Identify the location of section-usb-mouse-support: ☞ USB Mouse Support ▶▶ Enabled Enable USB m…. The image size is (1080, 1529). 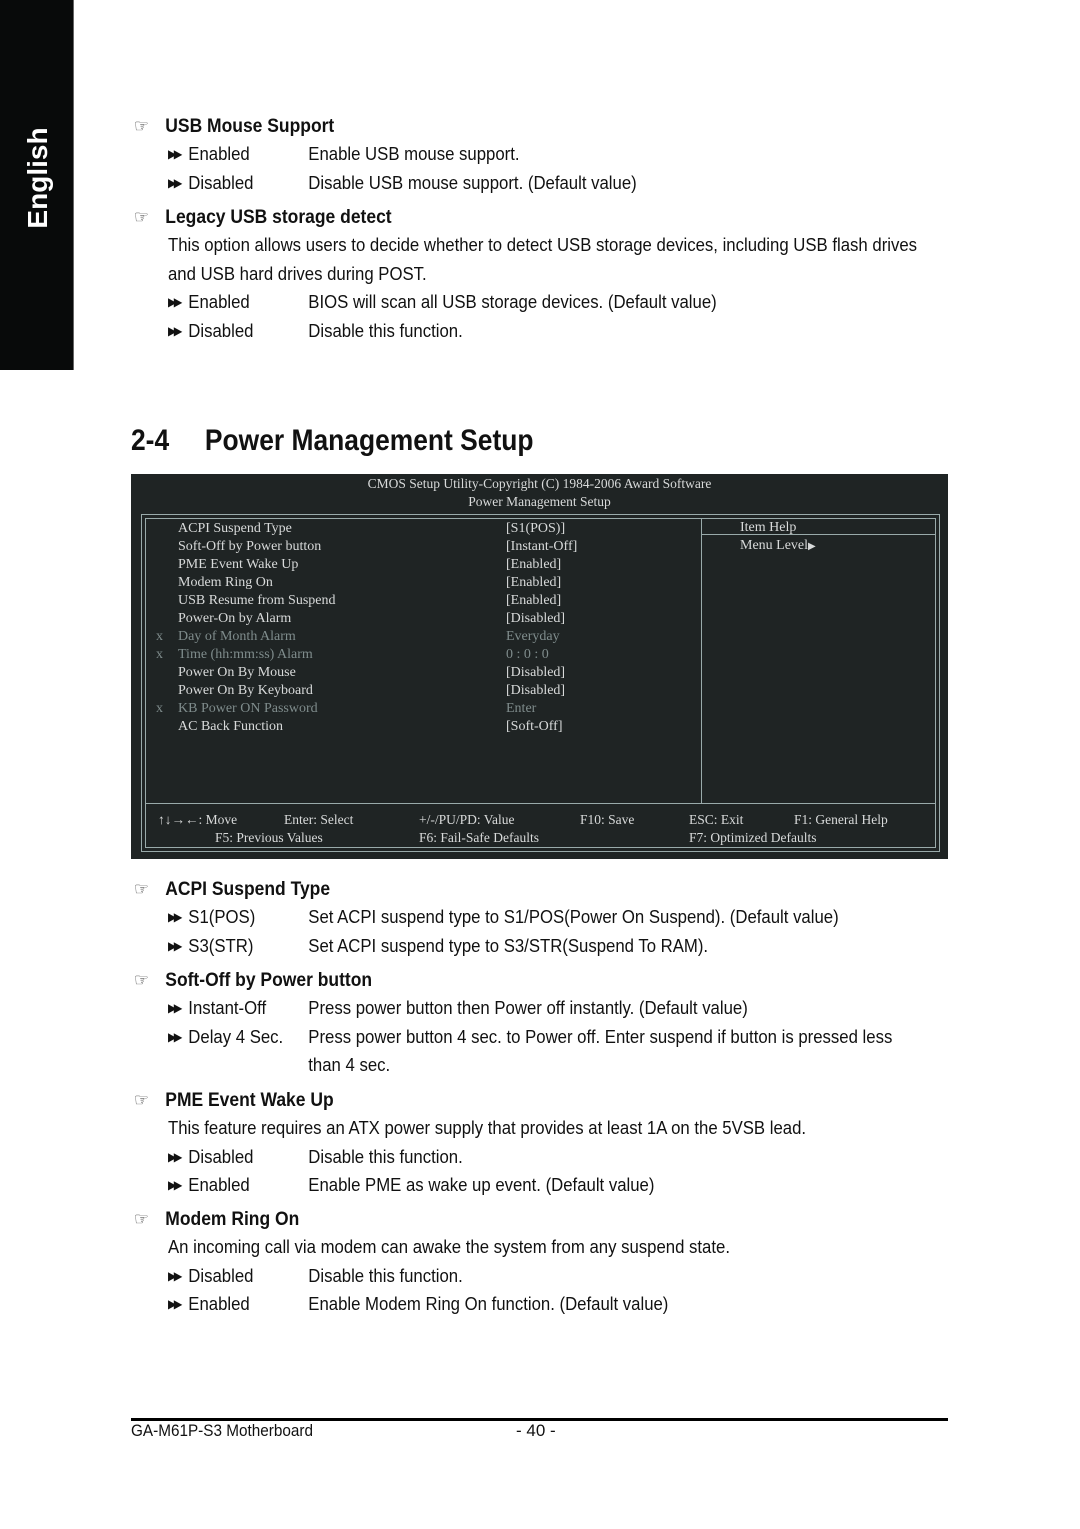
(544, 154).